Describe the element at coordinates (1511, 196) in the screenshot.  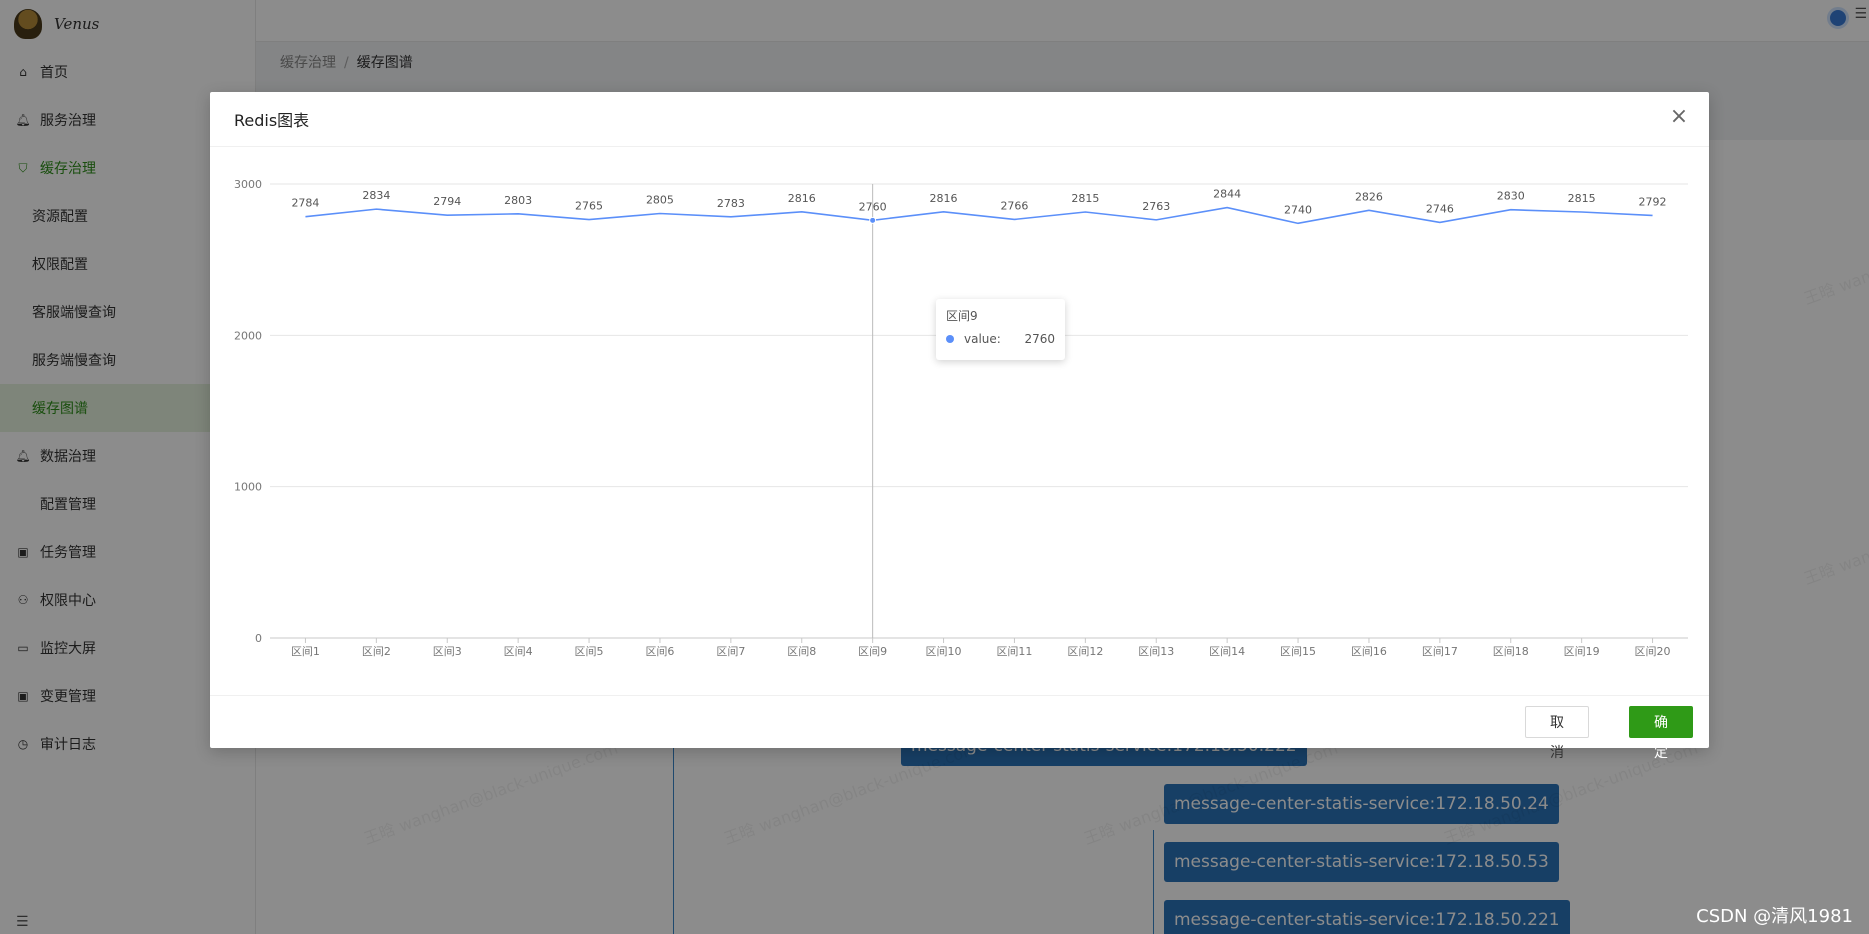
I see `data-label: 2830` at that location.